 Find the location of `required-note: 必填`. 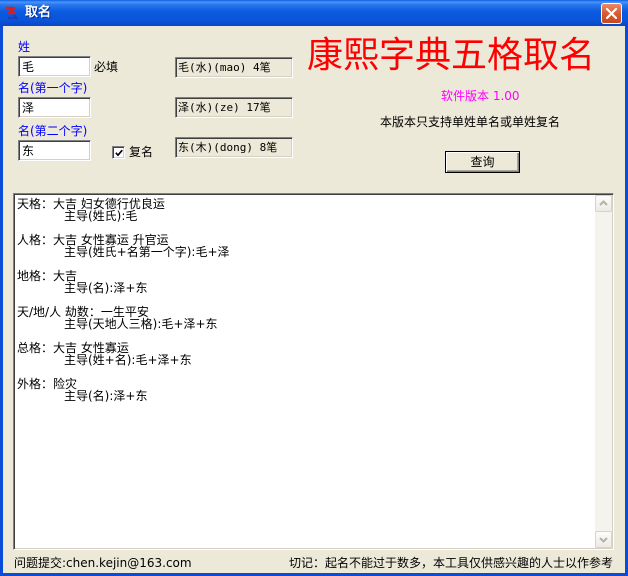

required-note: 必填 is located at coordinates (106, 67).